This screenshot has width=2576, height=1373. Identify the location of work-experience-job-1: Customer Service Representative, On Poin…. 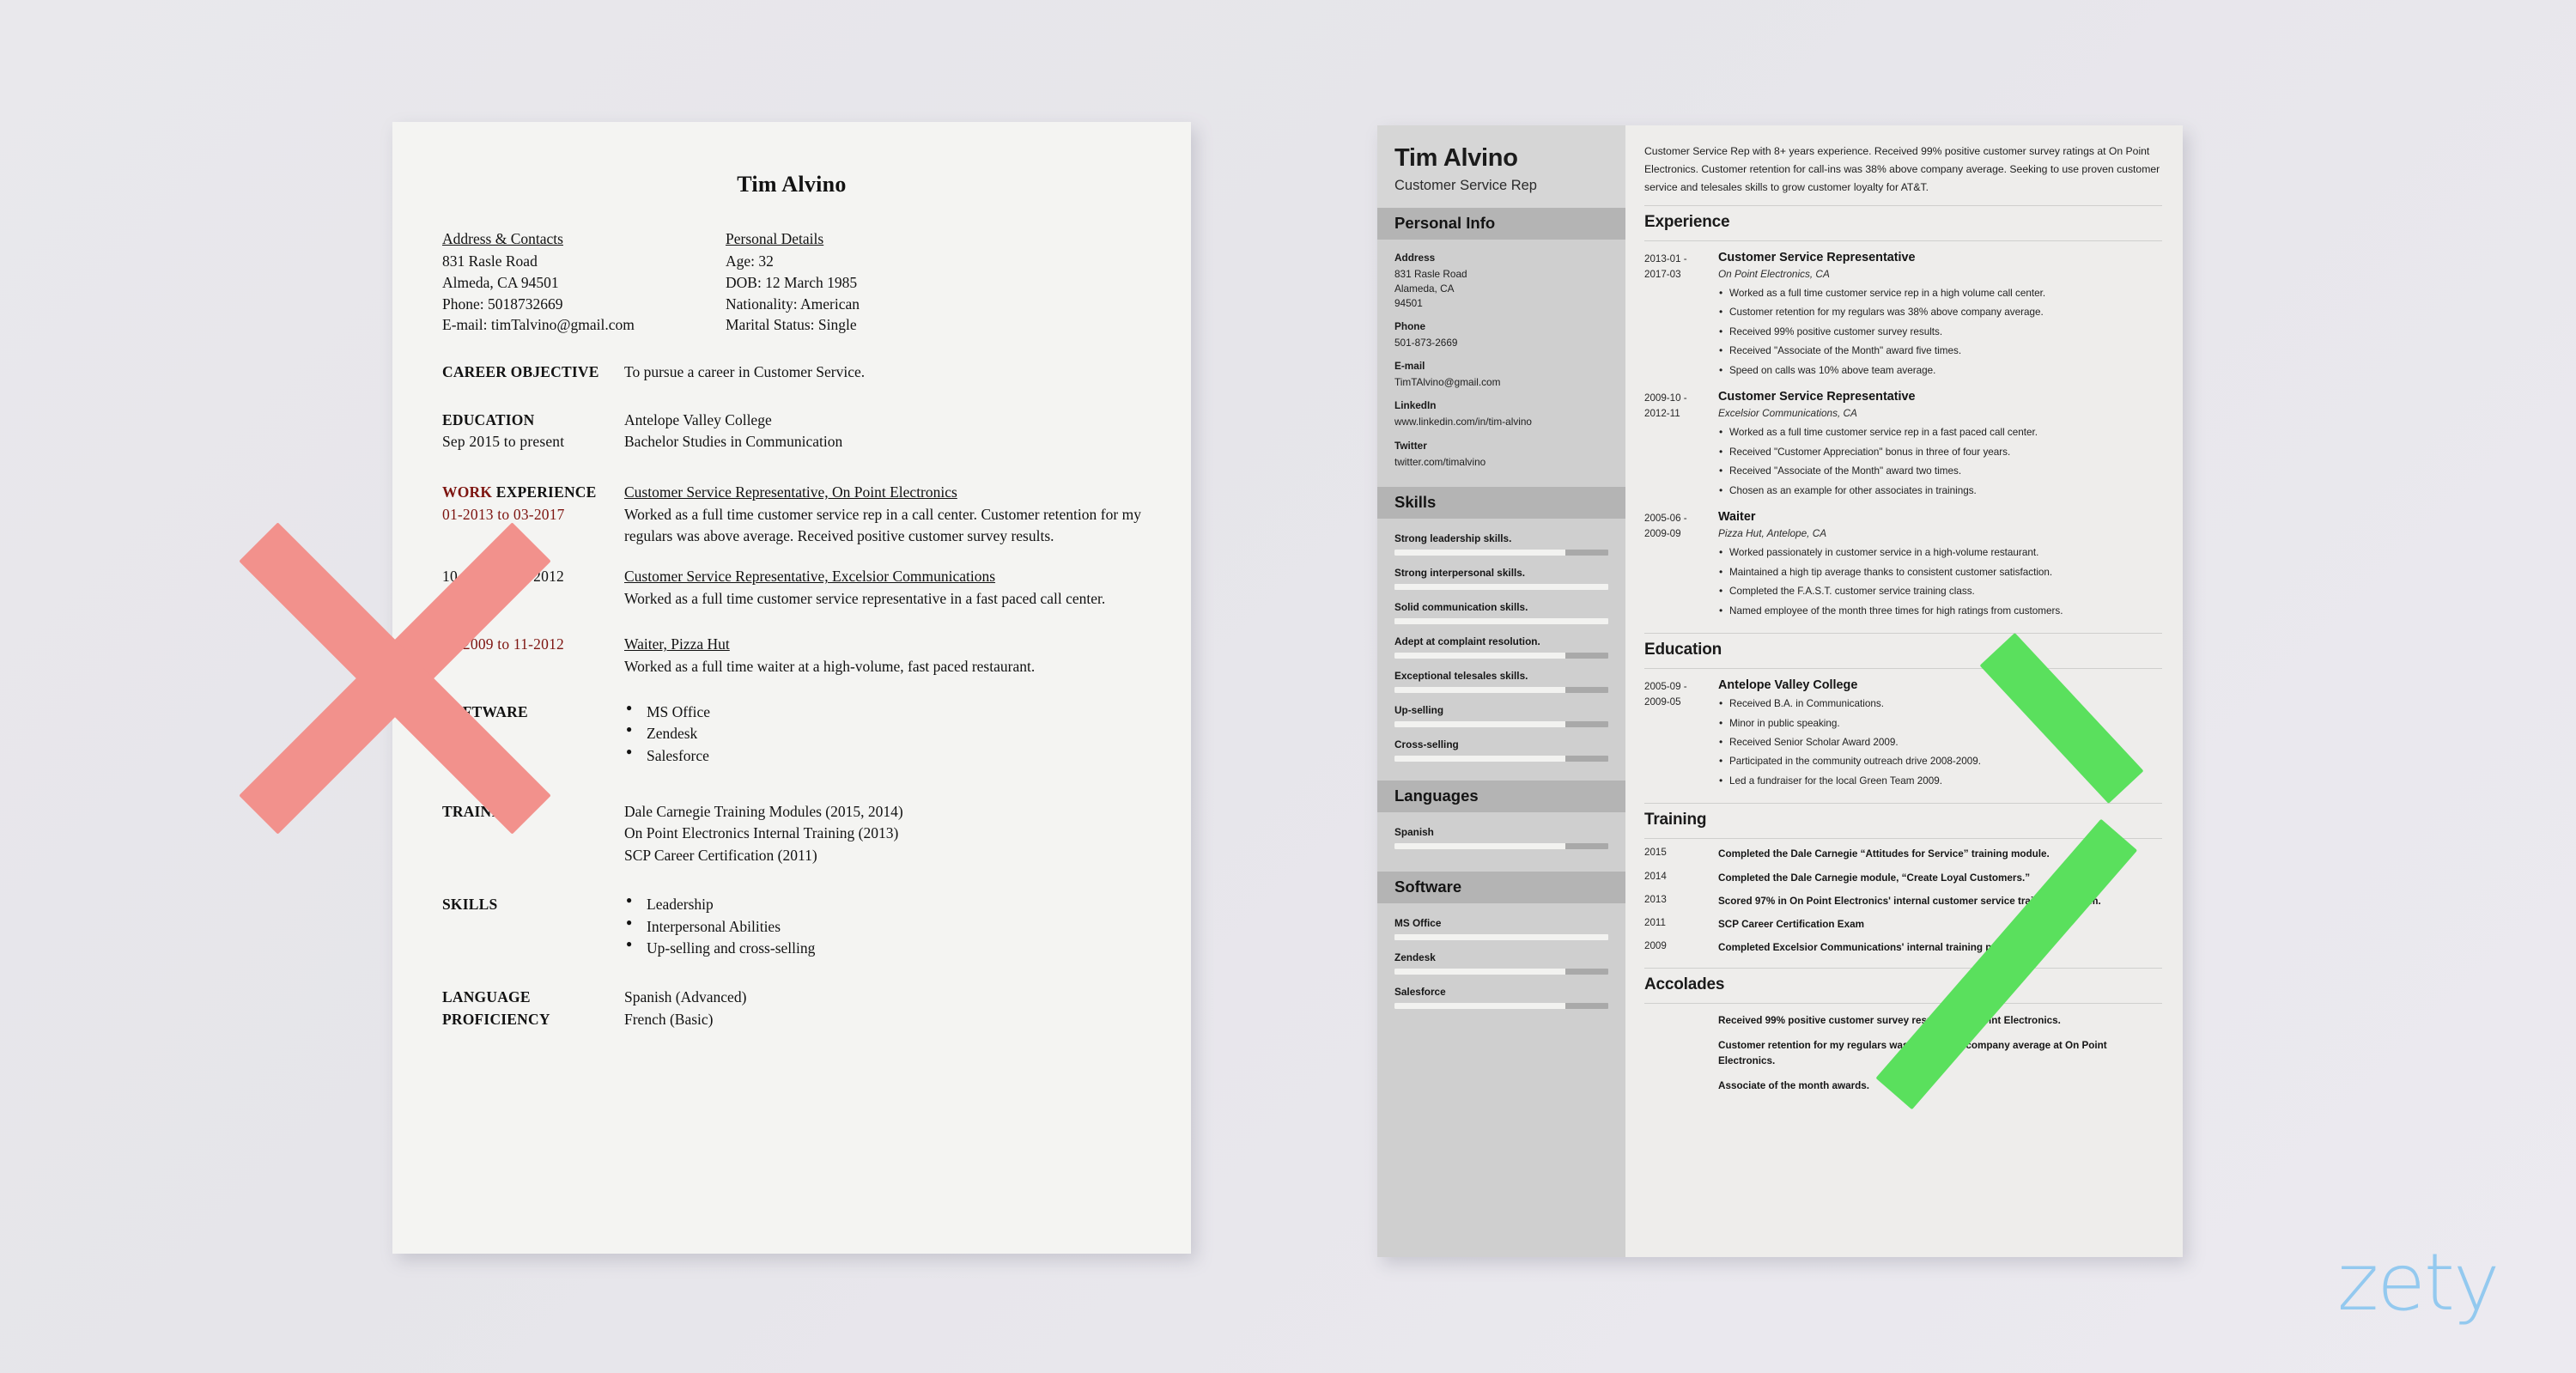
(882, 514).